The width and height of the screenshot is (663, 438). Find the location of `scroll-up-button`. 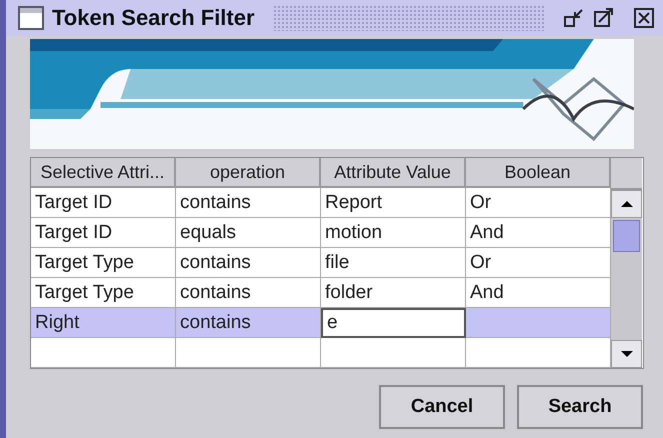

scroll-up-button is located at coordinates (626, 204).